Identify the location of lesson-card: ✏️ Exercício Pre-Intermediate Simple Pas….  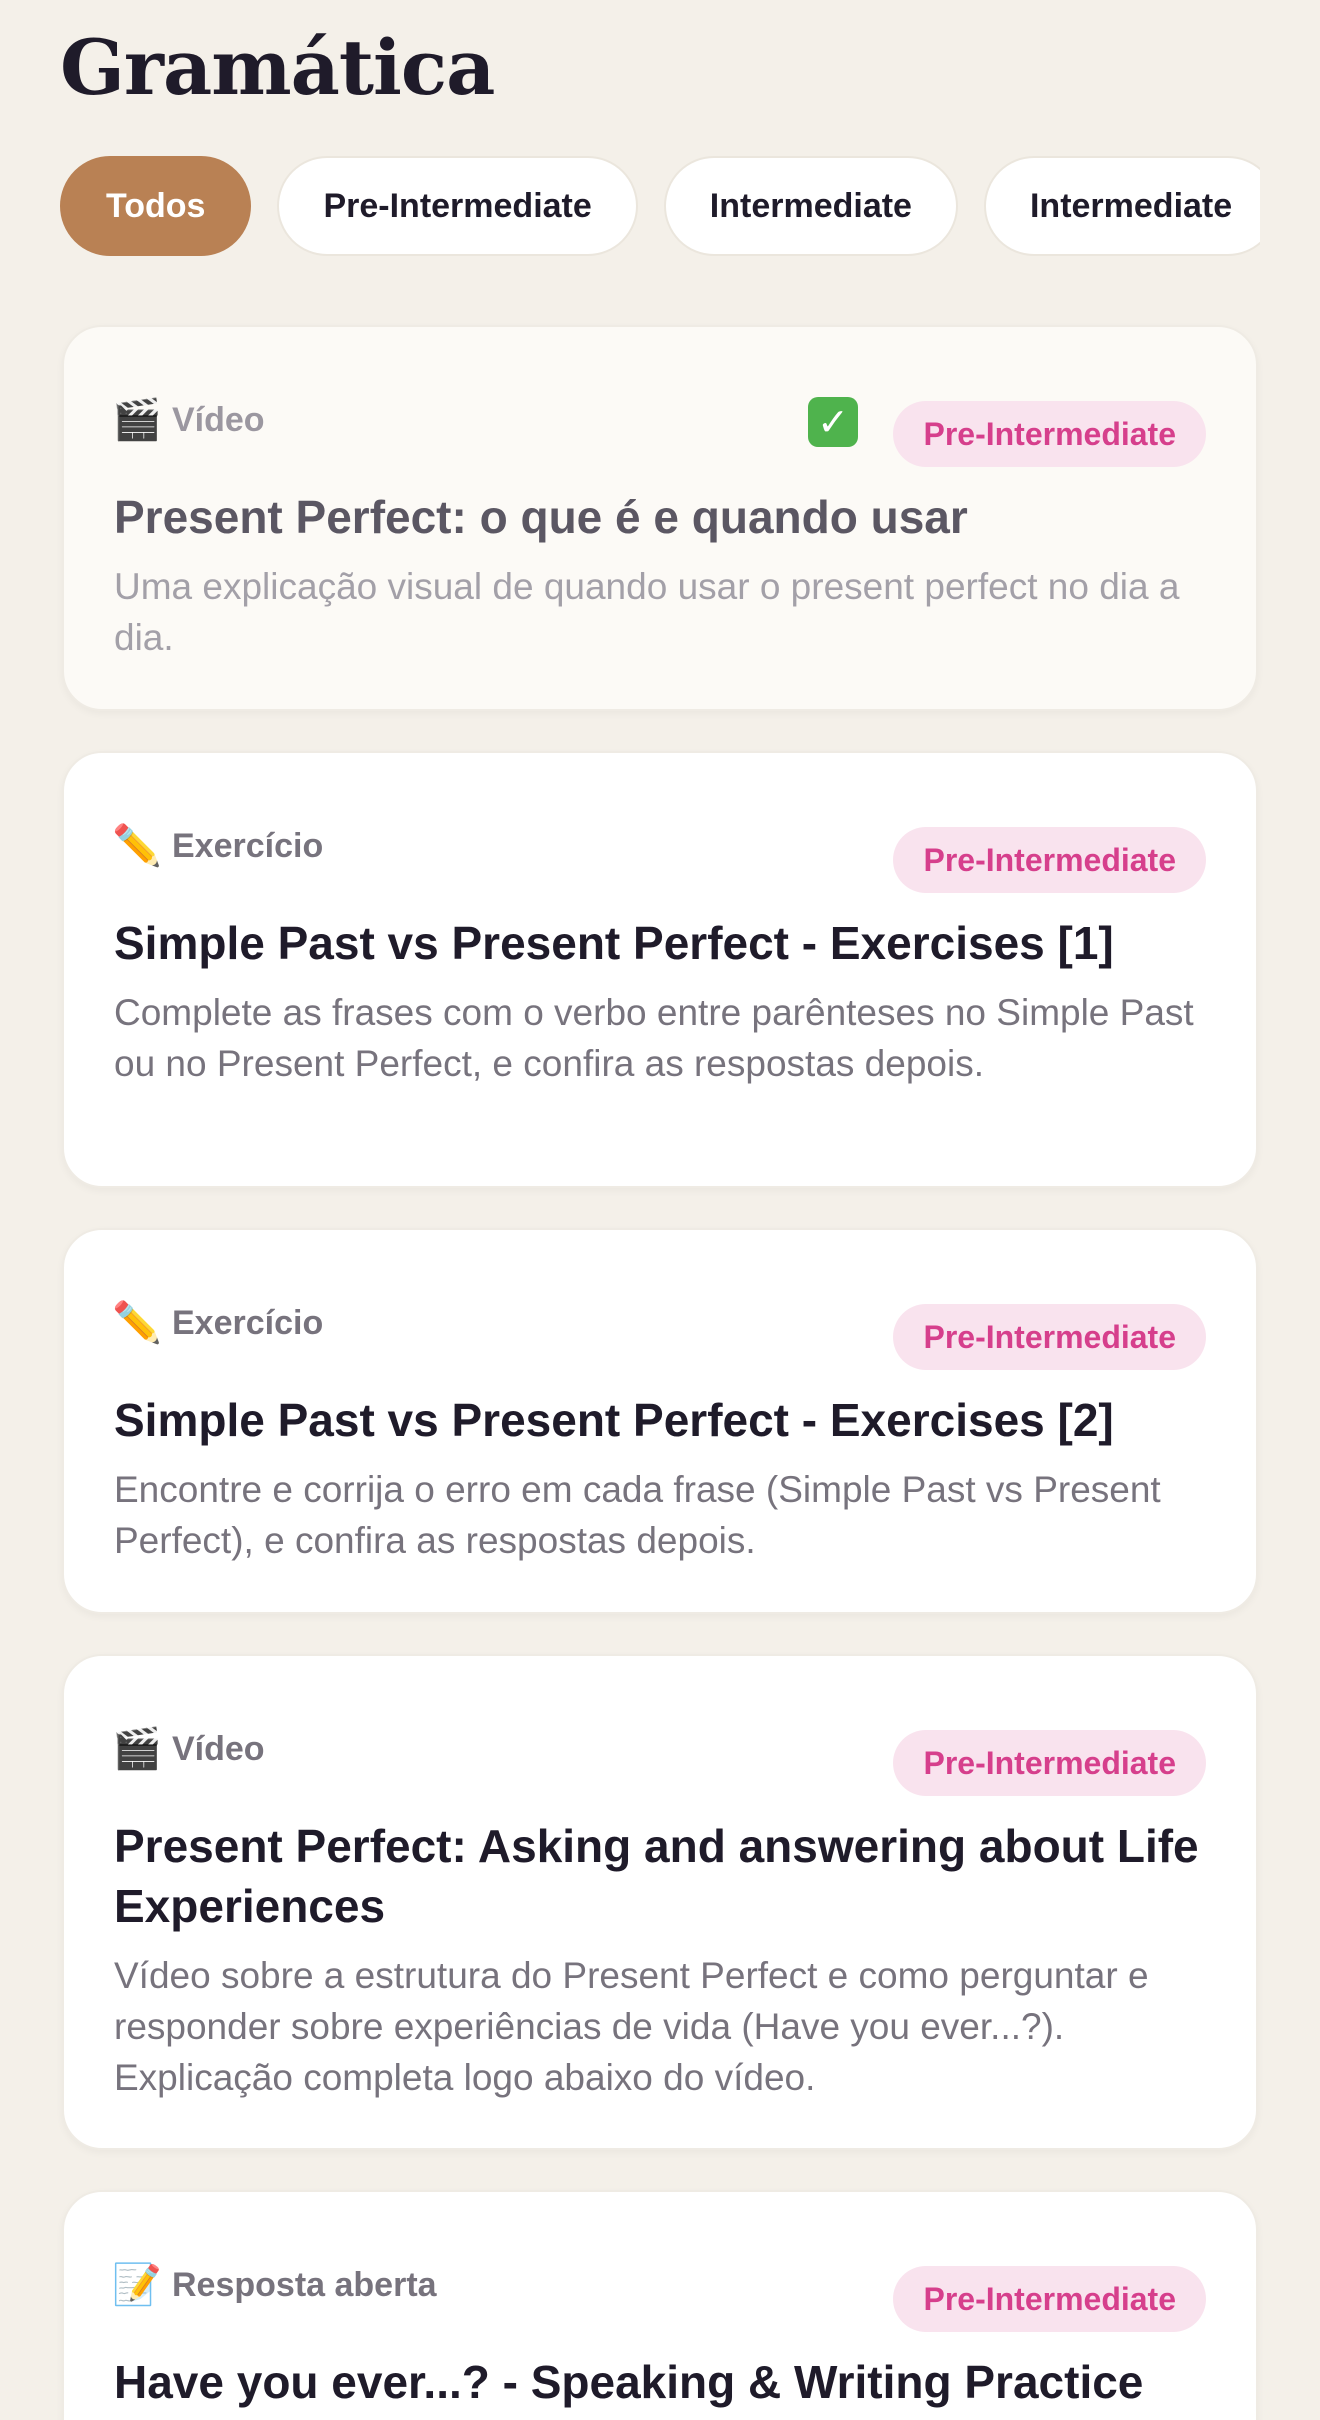
(660, 1421).